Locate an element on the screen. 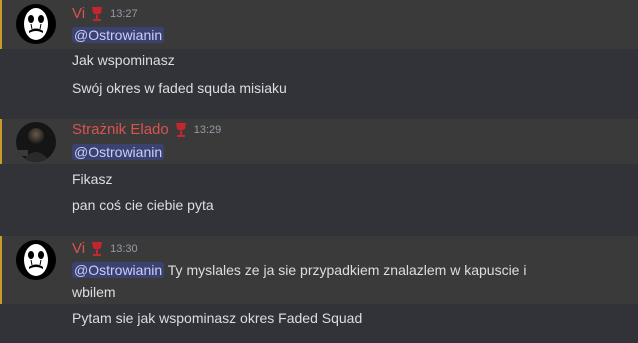 Image resolution: width=638 pixels, height=343 pixels. message-header: Vi 13:30 is located at coordinates (105, 249).